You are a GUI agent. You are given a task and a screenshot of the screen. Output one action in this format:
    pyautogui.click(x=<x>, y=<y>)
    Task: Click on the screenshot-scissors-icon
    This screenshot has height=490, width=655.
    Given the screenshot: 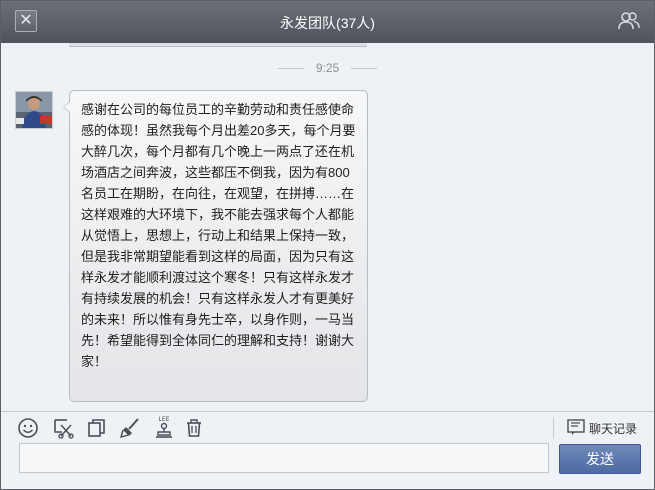 What is the action you would take?
    pyautogui.click(x=63, y=428)
    